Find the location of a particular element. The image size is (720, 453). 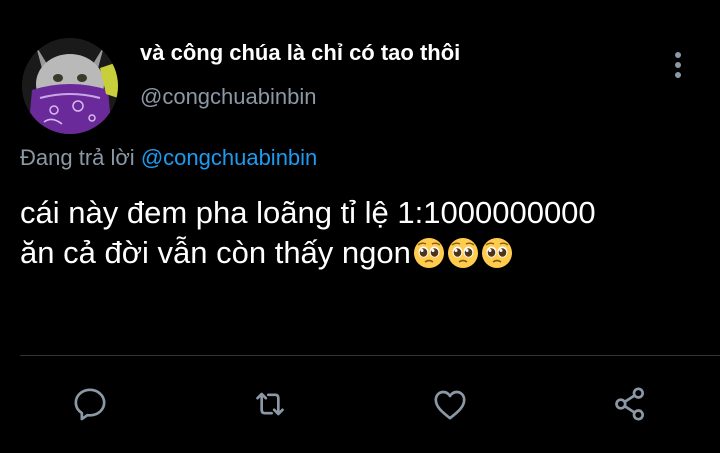

share-button is located at coordinates (630, 404).